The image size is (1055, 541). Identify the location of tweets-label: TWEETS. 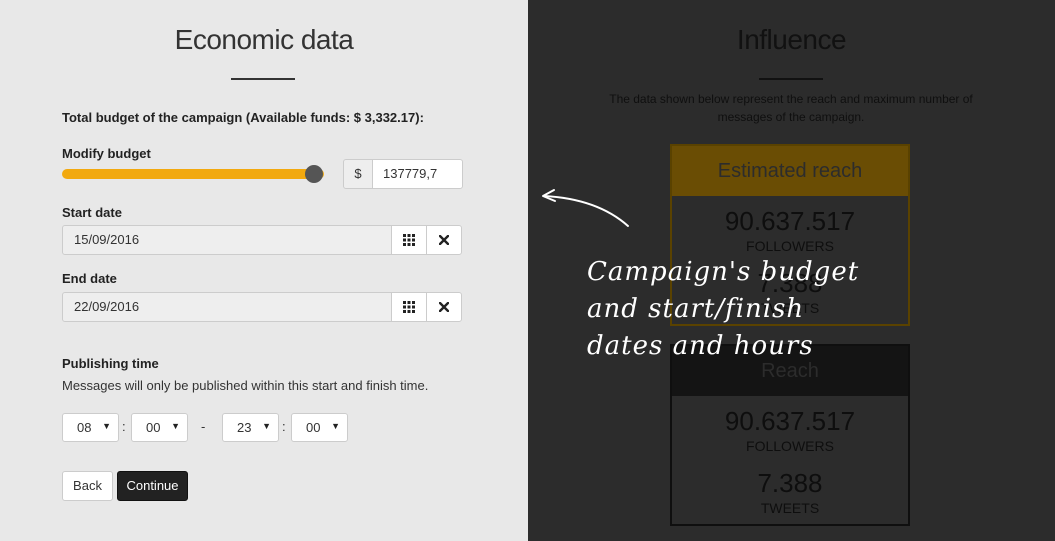
(790, 508).